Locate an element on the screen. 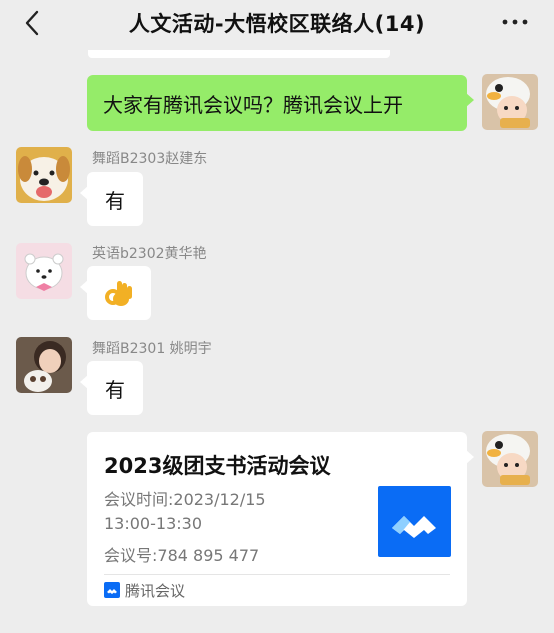 The image size is (554, 633). meeting-app-name: 腾讯会议 is located at coordinates (155, 591).